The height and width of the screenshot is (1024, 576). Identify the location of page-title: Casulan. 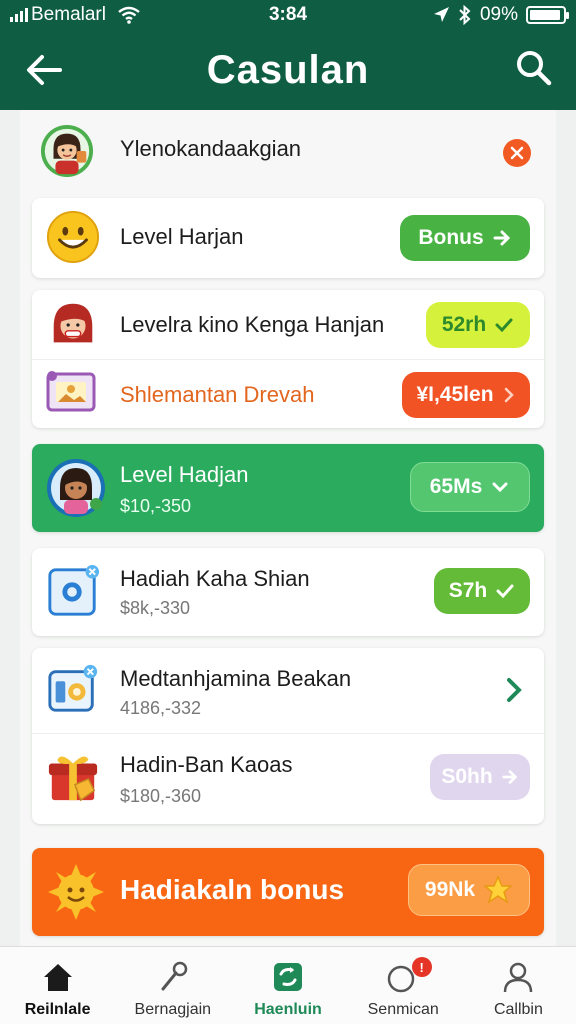
(288, 69).